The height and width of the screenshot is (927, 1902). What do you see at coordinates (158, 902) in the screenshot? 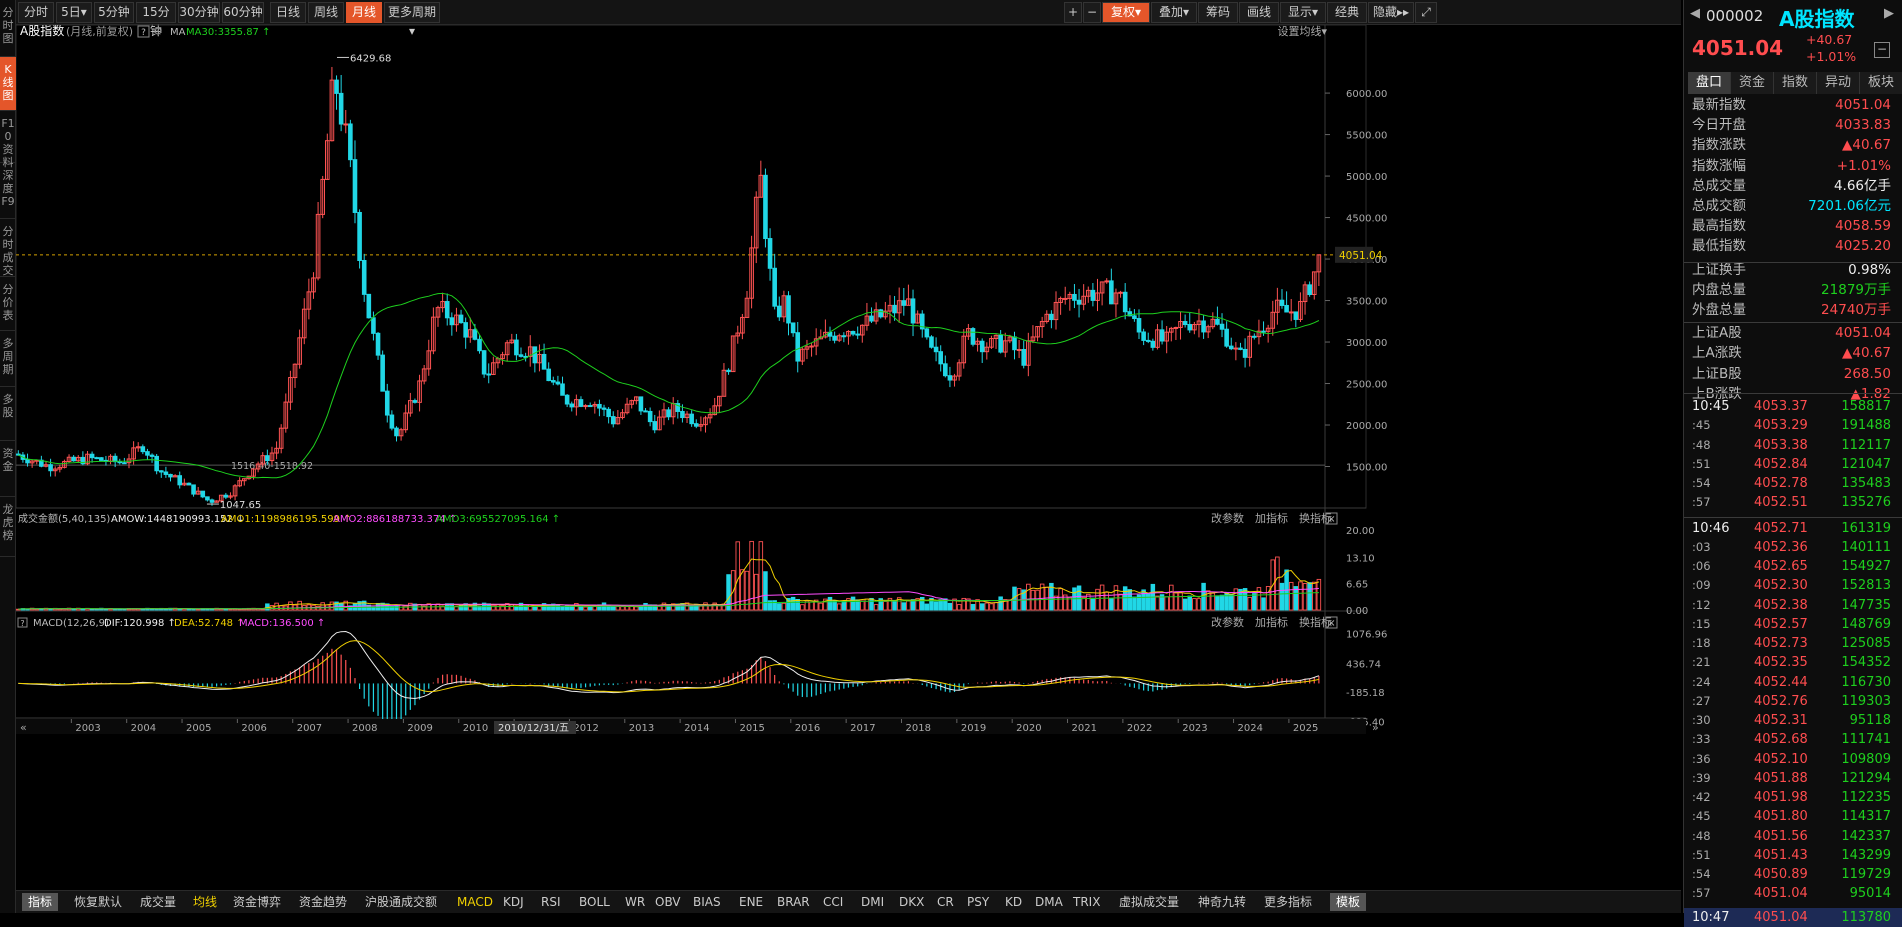
I see `indicator-tab: 成交量` at bounding box center [158, 902].